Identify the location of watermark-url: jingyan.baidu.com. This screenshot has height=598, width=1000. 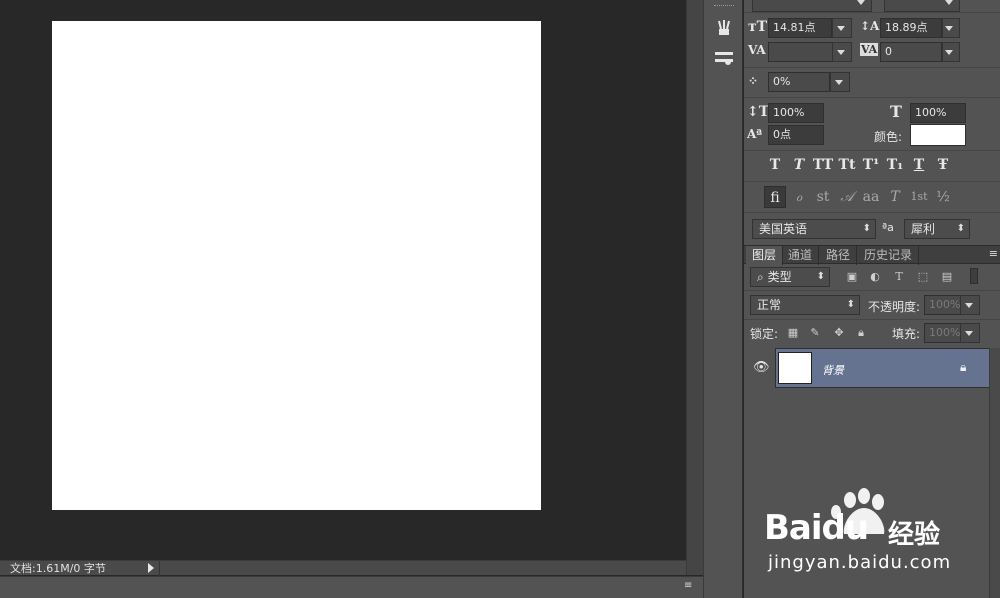
(860, 562).